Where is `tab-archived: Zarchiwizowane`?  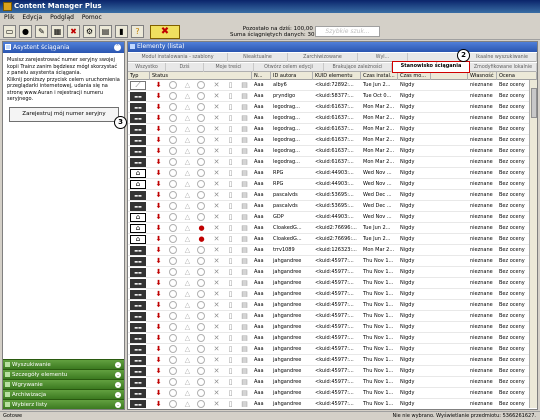 tab-archived: Zarchiwizowane is located at coordinates (323, 57).